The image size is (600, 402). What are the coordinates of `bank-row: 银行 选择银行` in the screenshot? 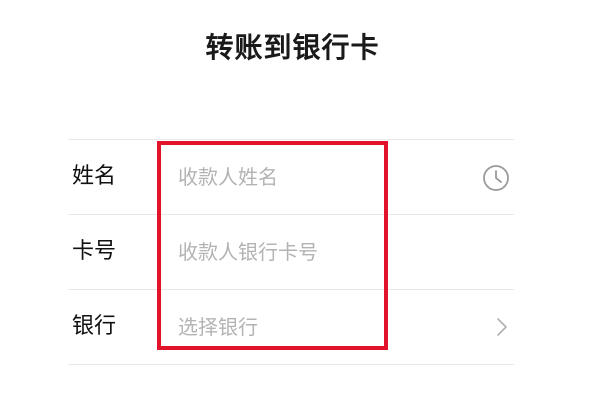 It's located at (291, 327).